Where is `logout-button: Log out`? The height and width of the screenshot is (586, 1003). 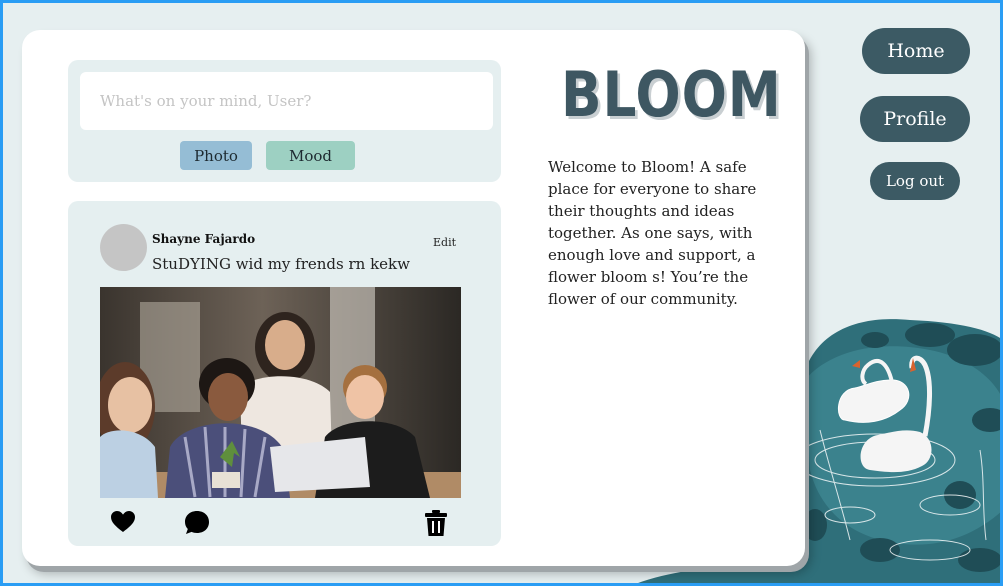 logout-button: Log out is located at coordinates (915, 181).